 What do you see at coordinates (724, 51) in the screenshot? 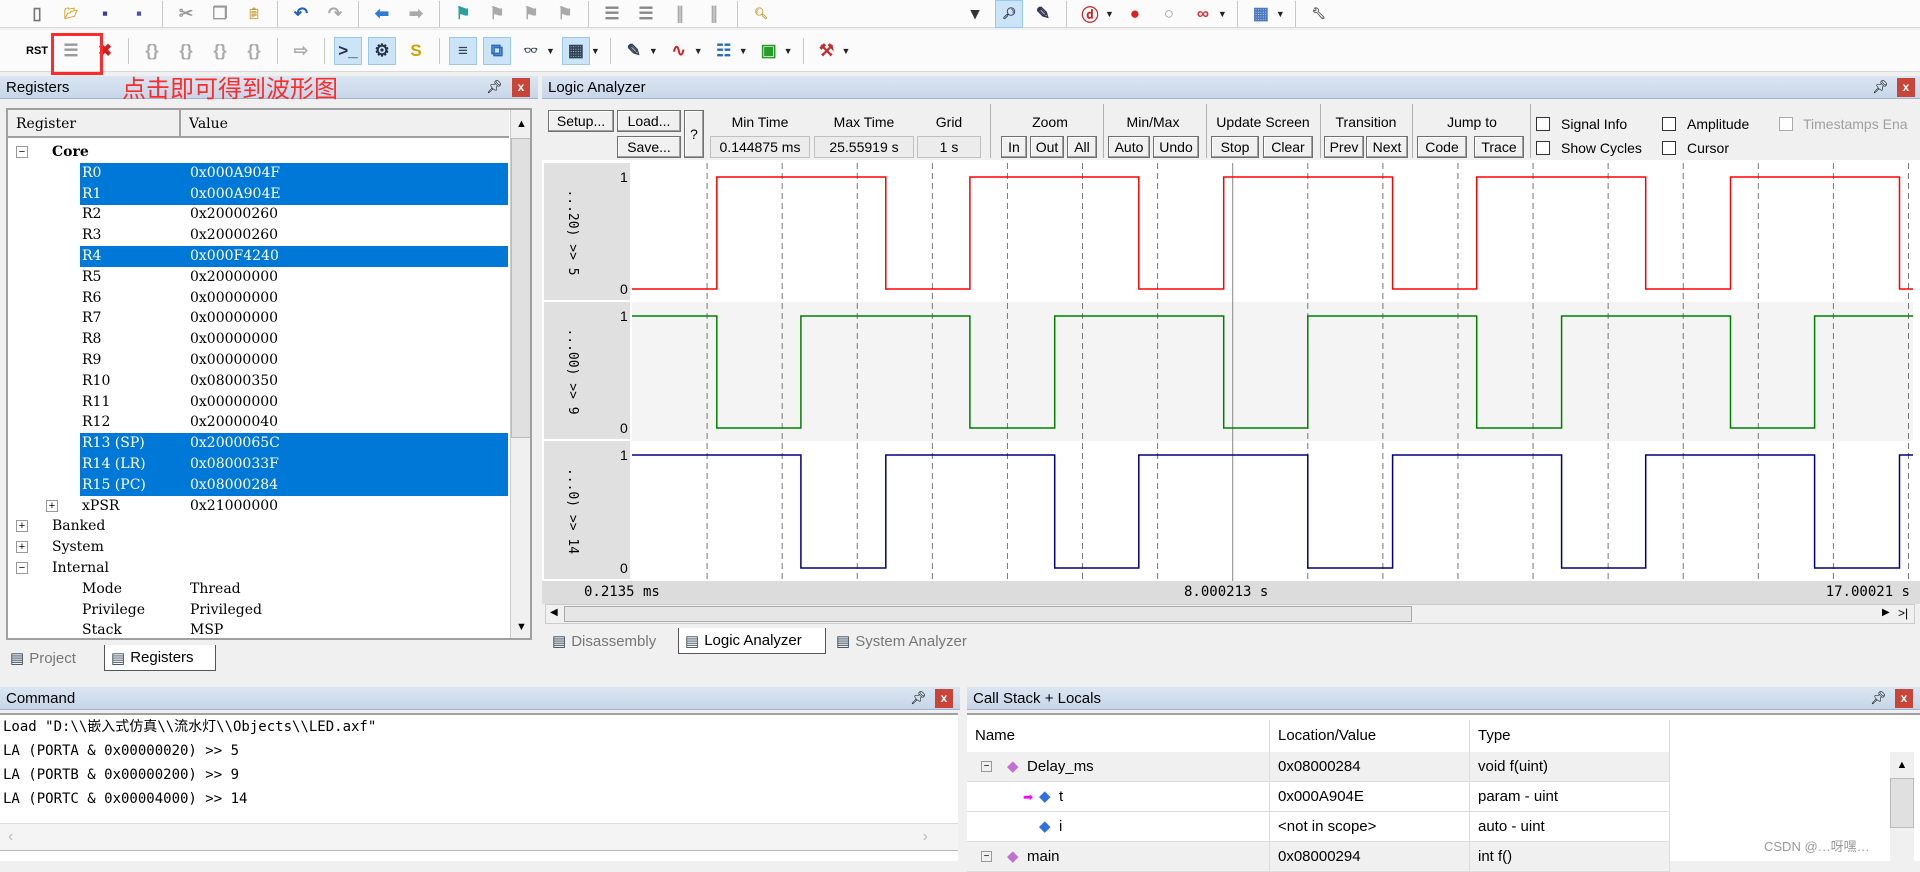
I see `trace-window-button: ☷` at bounding box center [724, 51].